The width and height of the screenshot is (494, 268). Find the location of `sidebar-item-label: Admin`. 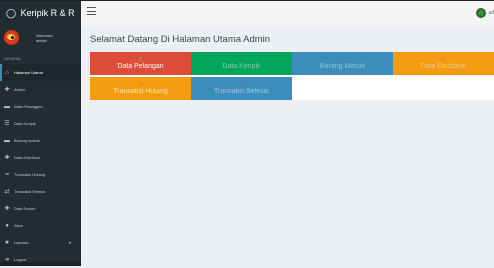

sidebar-item-label: Admin is located at coordinates (20, 89).